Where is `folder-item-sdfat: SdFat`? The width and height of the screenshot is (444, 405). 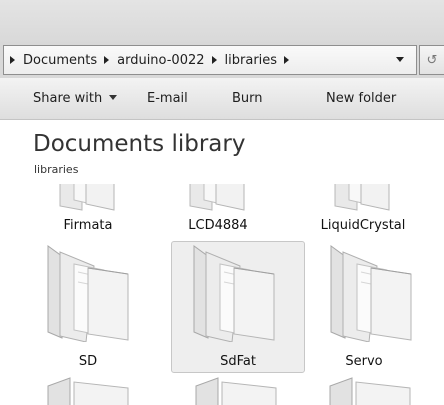
folder-item-sdfat: SdFat is located at coordinates (238, 307).